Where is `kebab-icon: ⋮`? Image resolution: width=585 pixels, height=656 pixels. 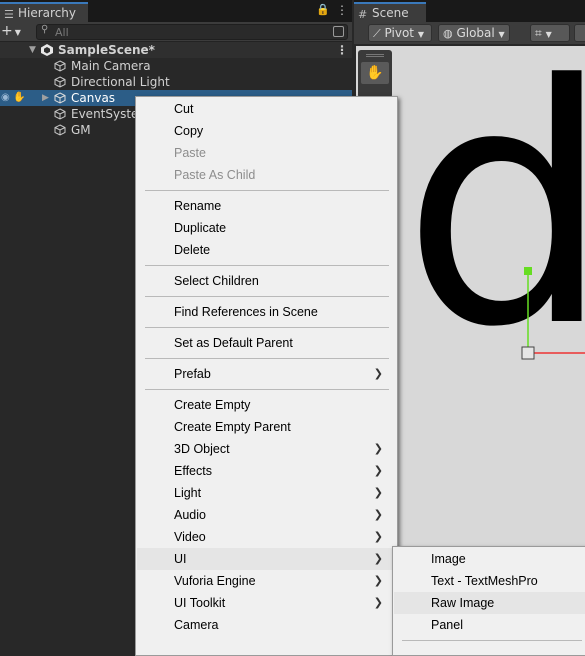
kebab-icon: ⋮ is located at coordinates (342, 10).